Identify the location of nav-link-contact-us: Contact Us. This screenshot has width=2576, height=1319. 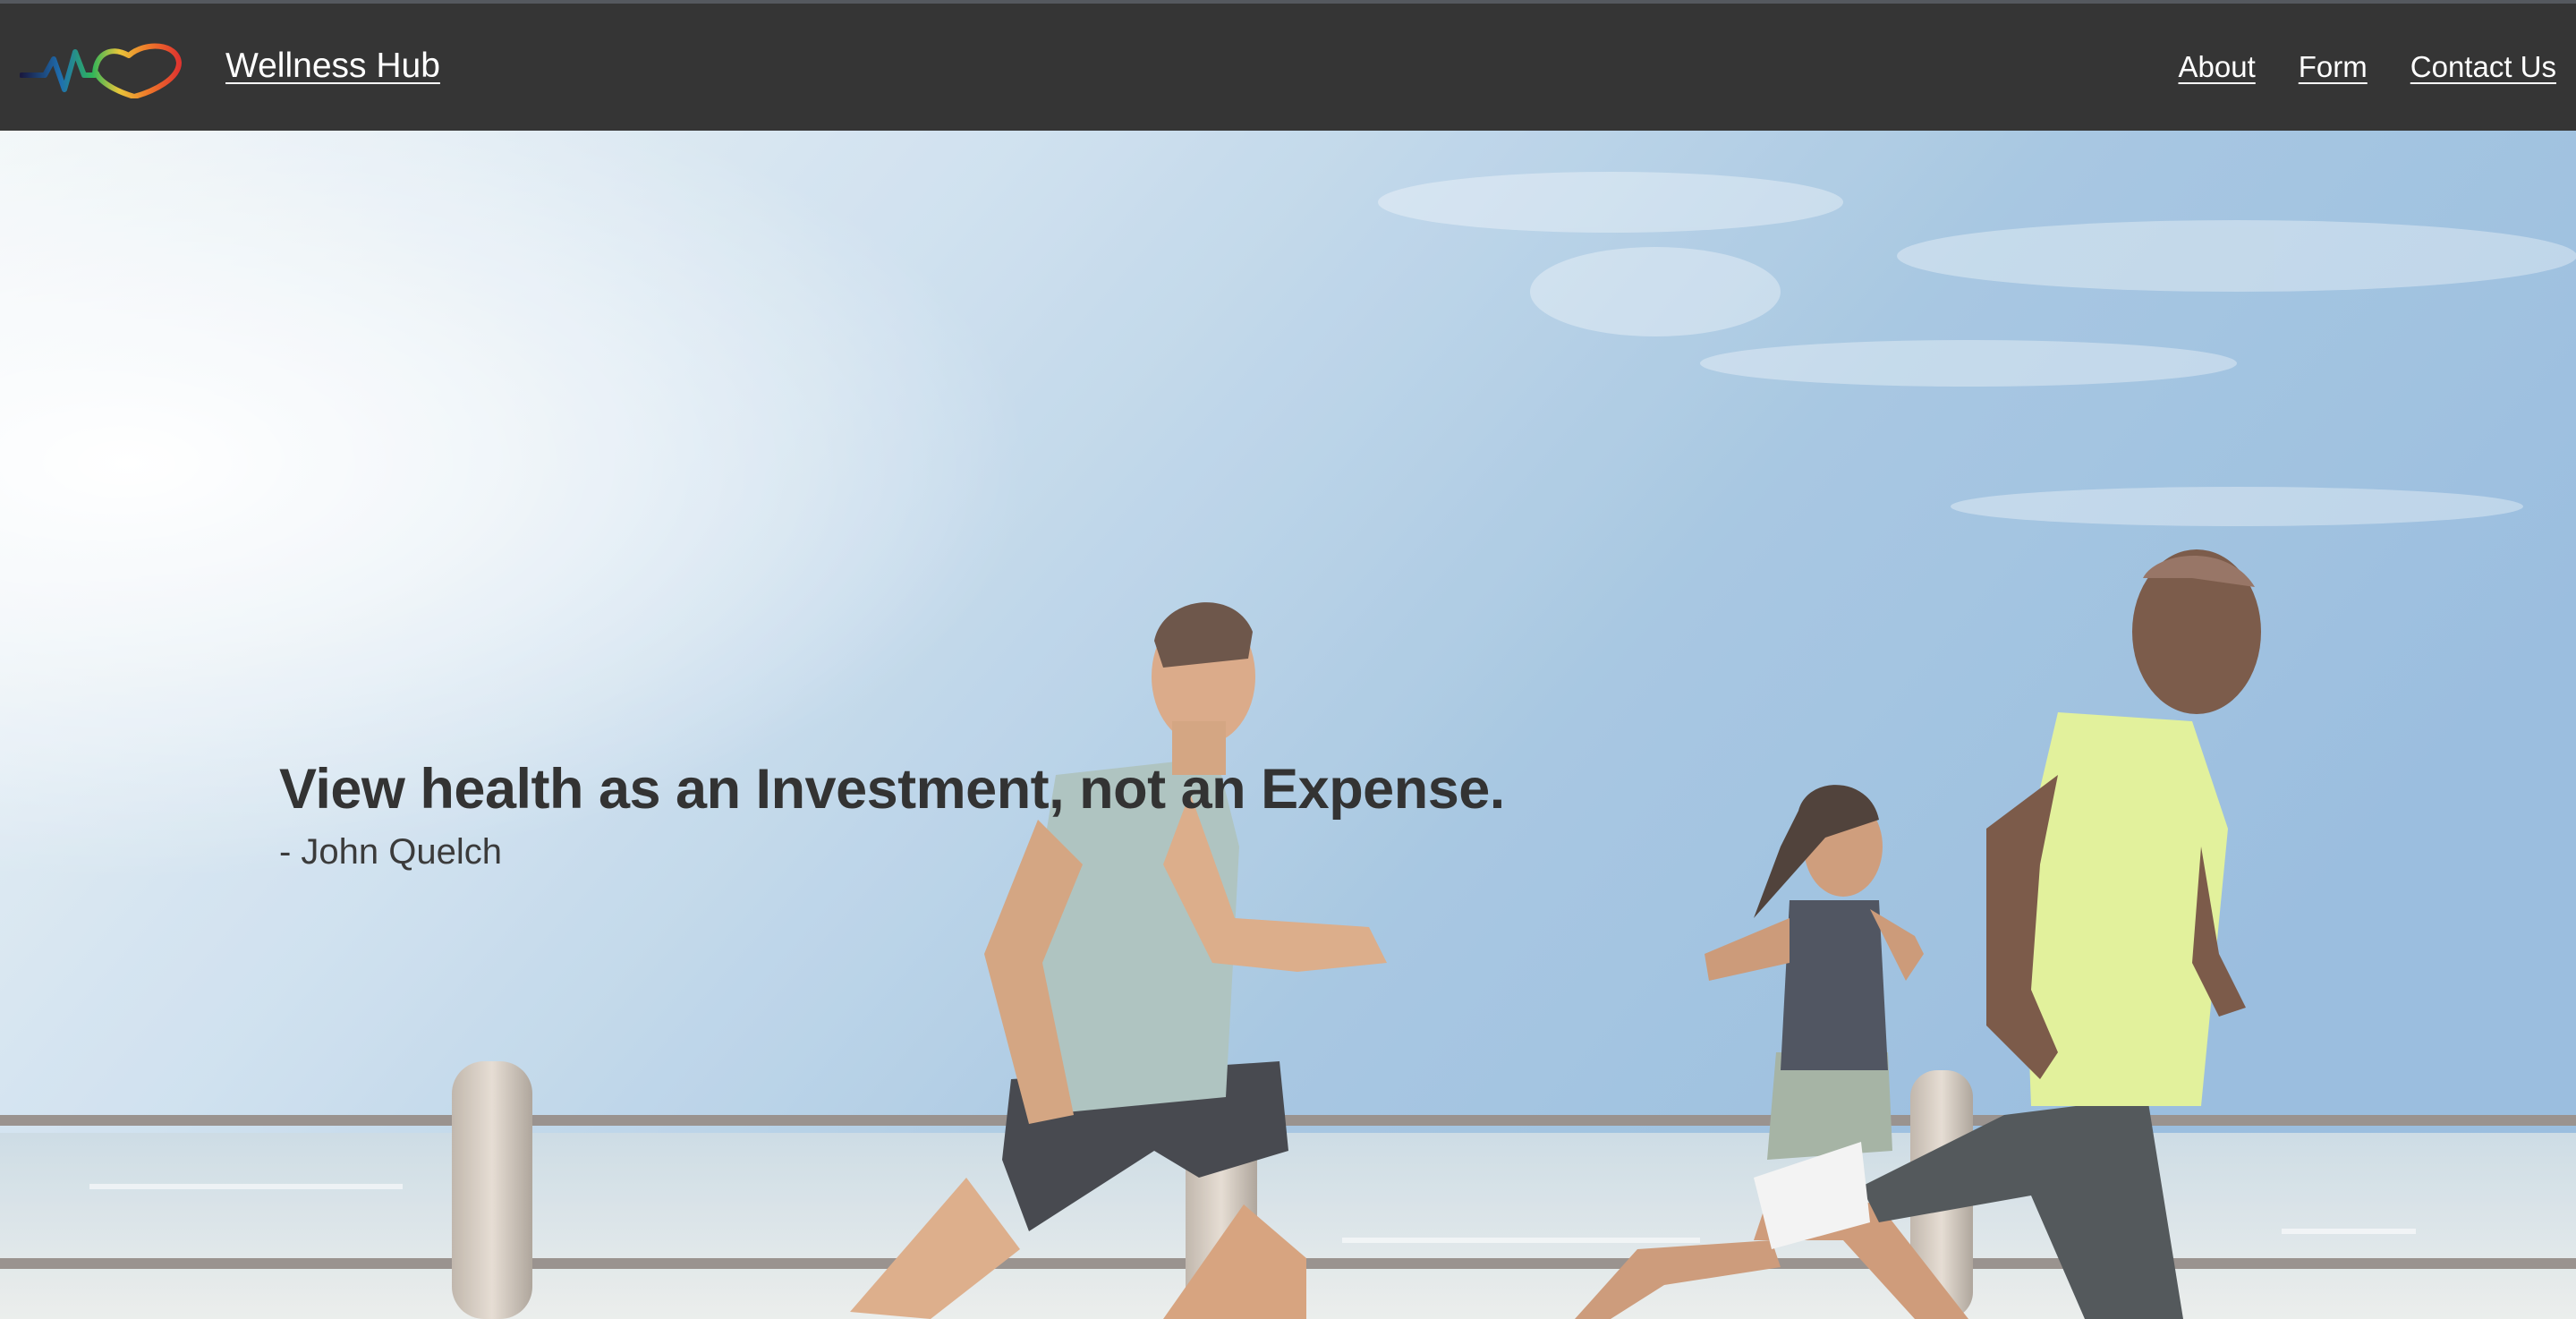
(2483, 67).